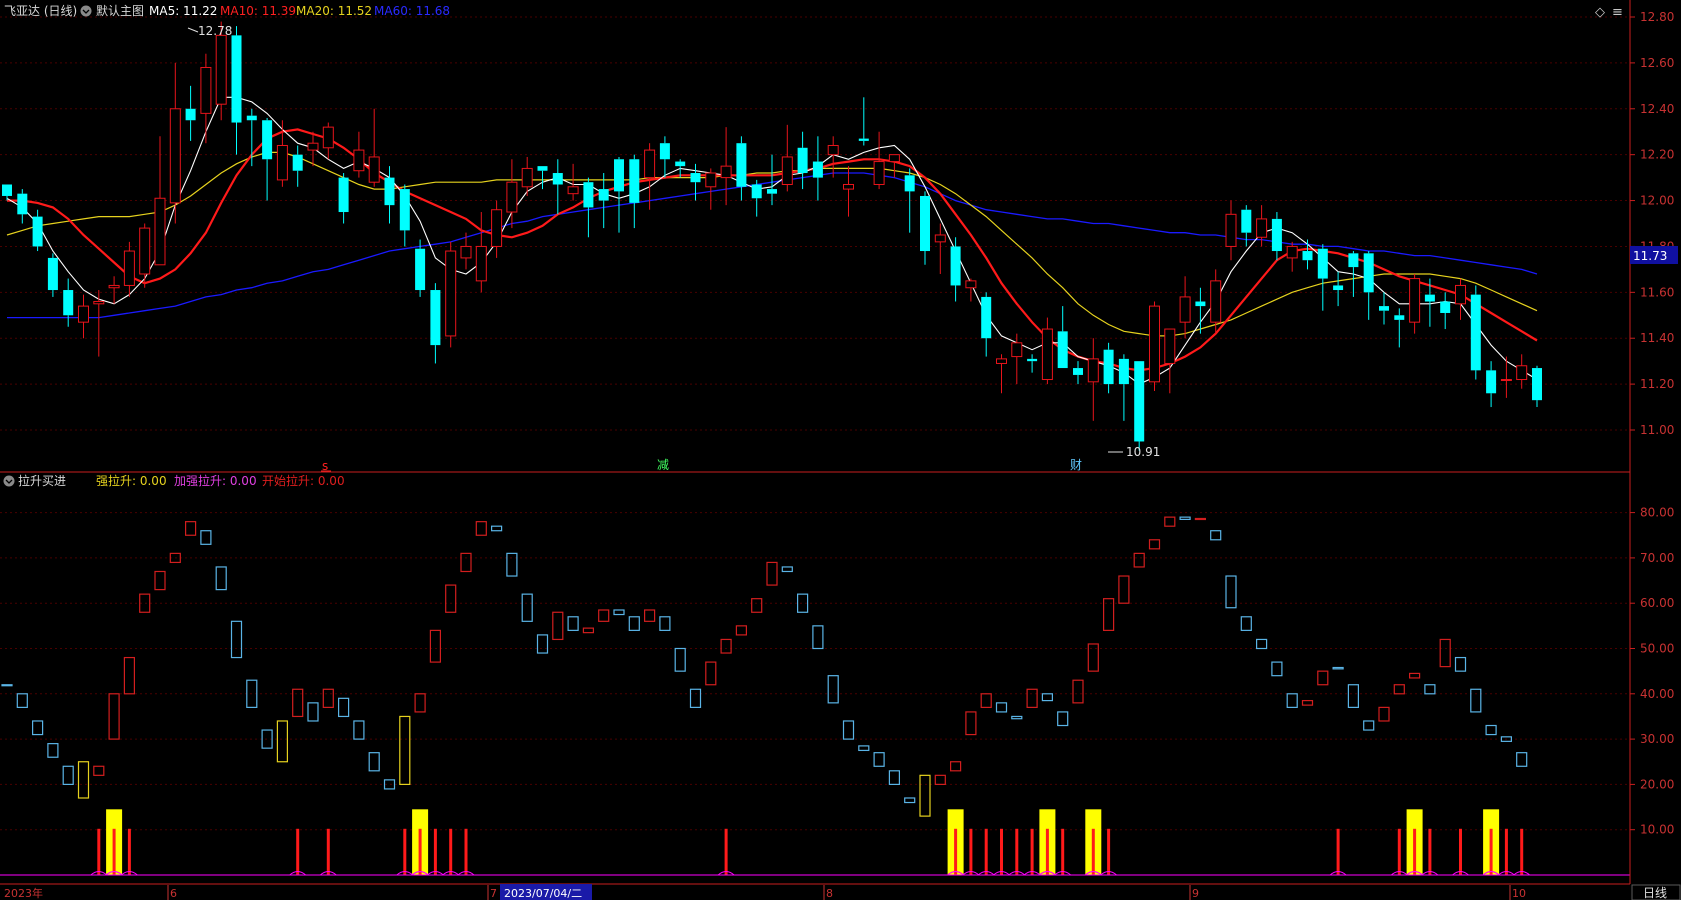 The image size is (1681, 900). What do you see at coordinates (1655, 893) in the screenshot?
I see `period-button-label: 日线` at bounding box center [1655, 893].